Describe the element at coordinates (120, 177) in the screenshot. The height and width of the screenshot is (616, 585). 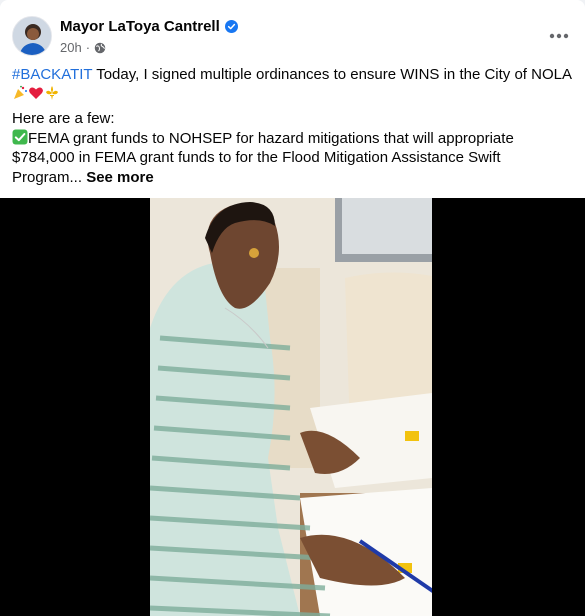
I see `see-more-link: See more` at that location.